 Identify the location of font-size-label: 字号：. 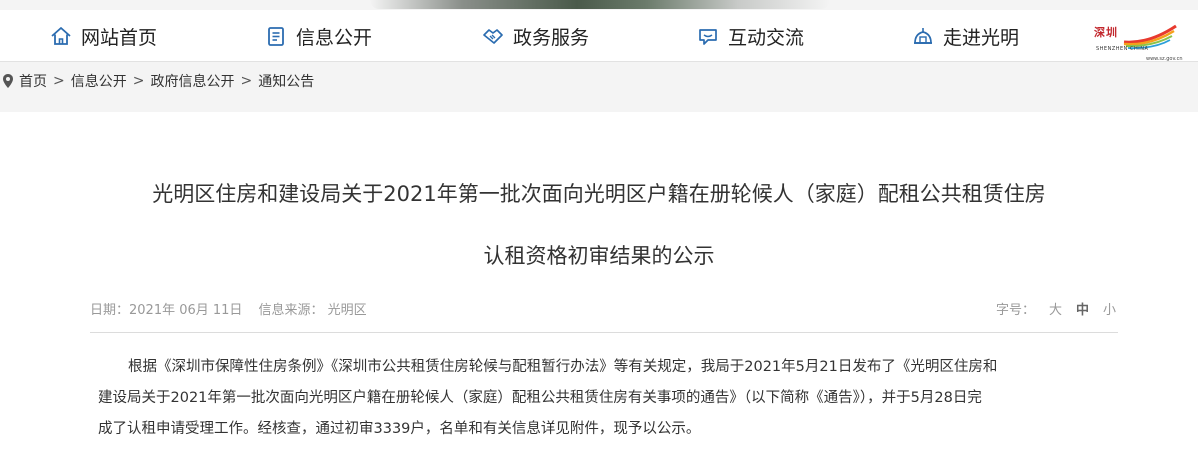
(1015, 310).